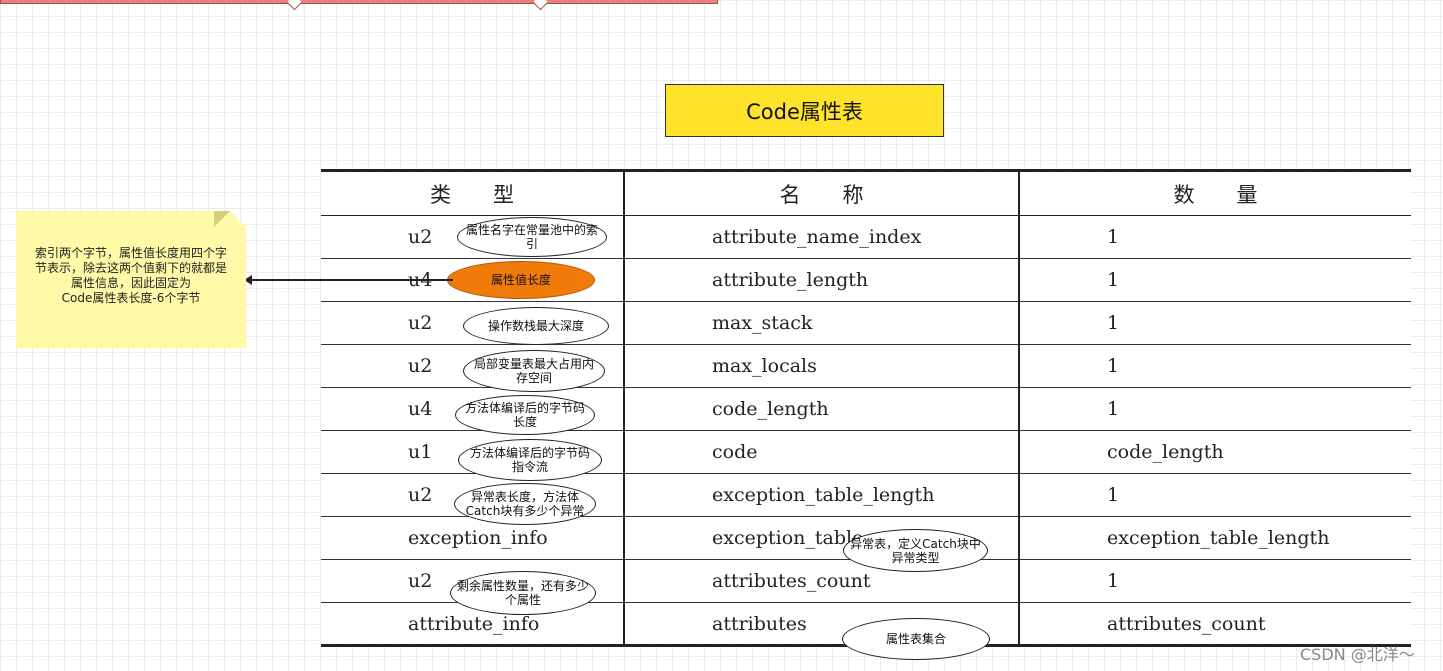 This screenshot has height=671, width=1443. What do you see at coordinates (1215, 193) in the screenshot?
I see `header-count: 数 量` at bounding box center [1215, 193].